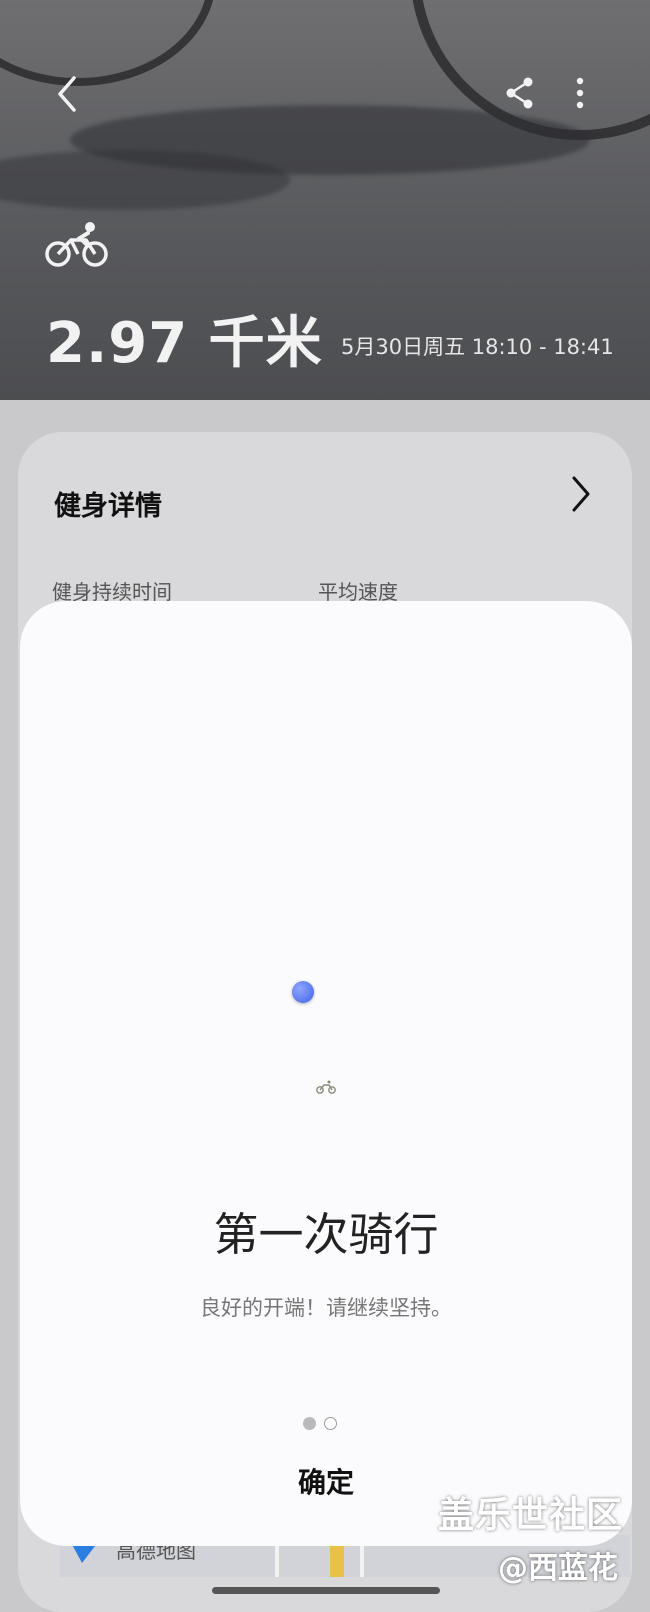 This screenshot has width=650, height=1612. What do you see at coordinates (330, 1423) in the screenshot?
I see `page-dot` at bounding box center [330, 1423].